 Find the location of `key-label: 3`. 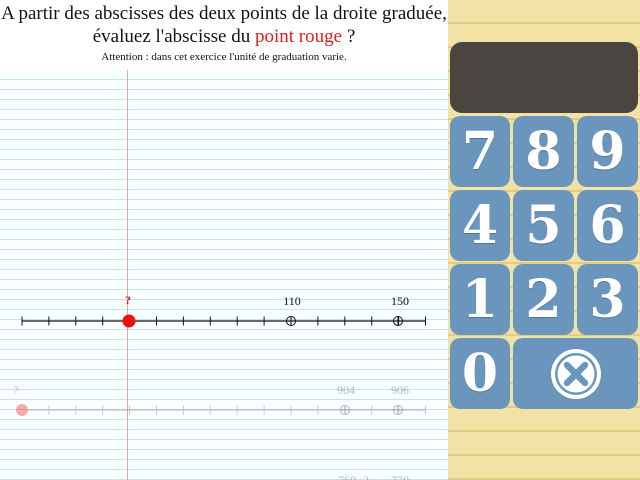

key-label: 3 is located at coordinates (607, 299).